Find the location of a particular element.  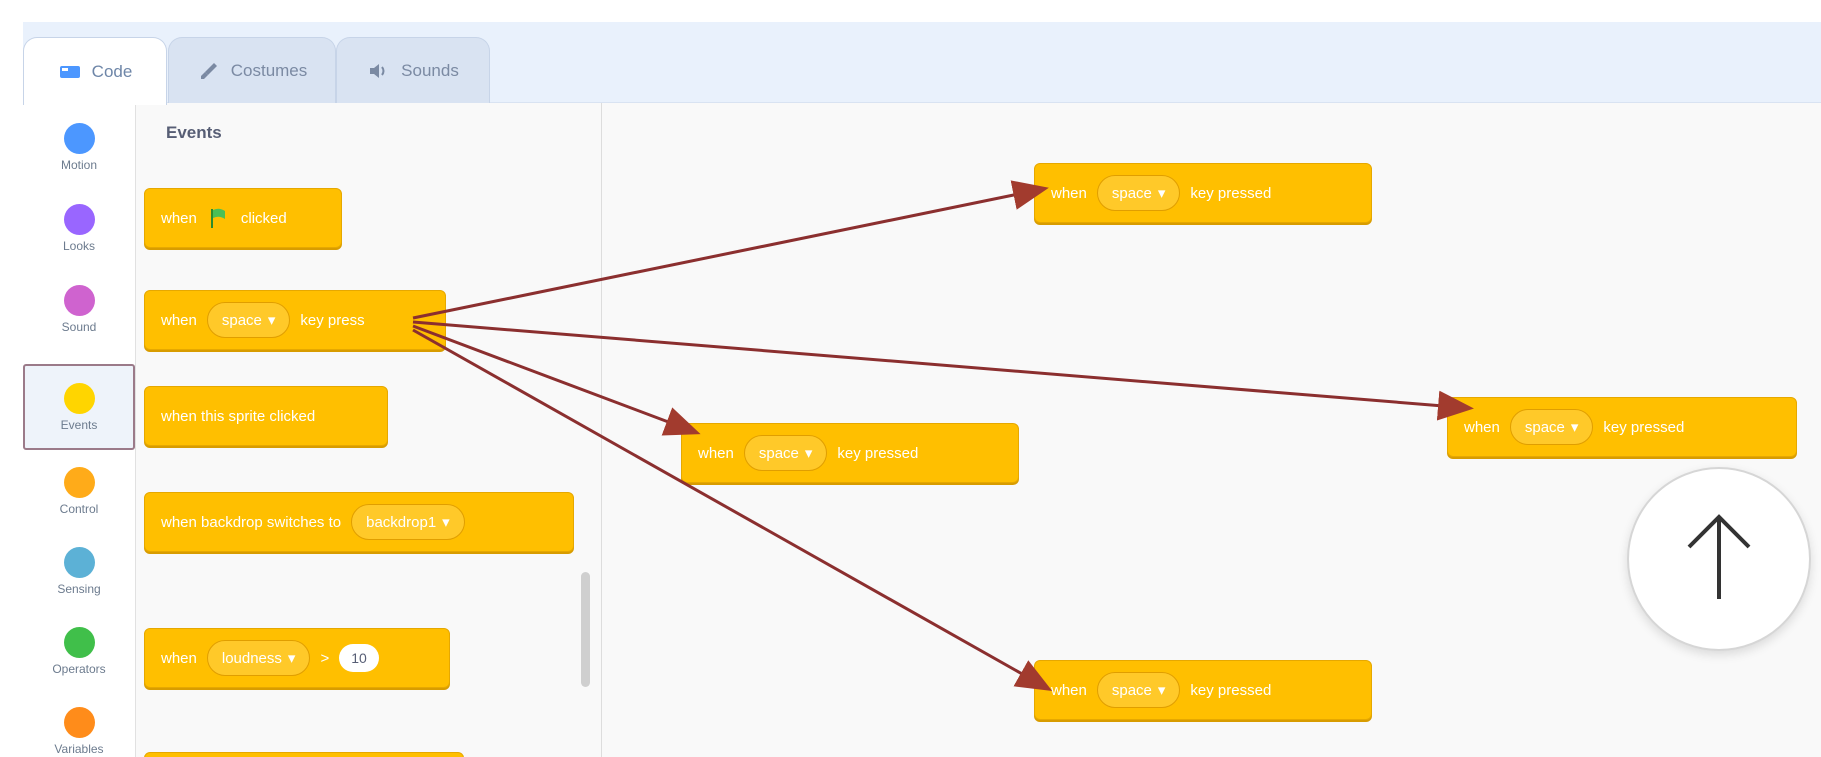

scroll-up-button is located at coordinates (1719, 559).